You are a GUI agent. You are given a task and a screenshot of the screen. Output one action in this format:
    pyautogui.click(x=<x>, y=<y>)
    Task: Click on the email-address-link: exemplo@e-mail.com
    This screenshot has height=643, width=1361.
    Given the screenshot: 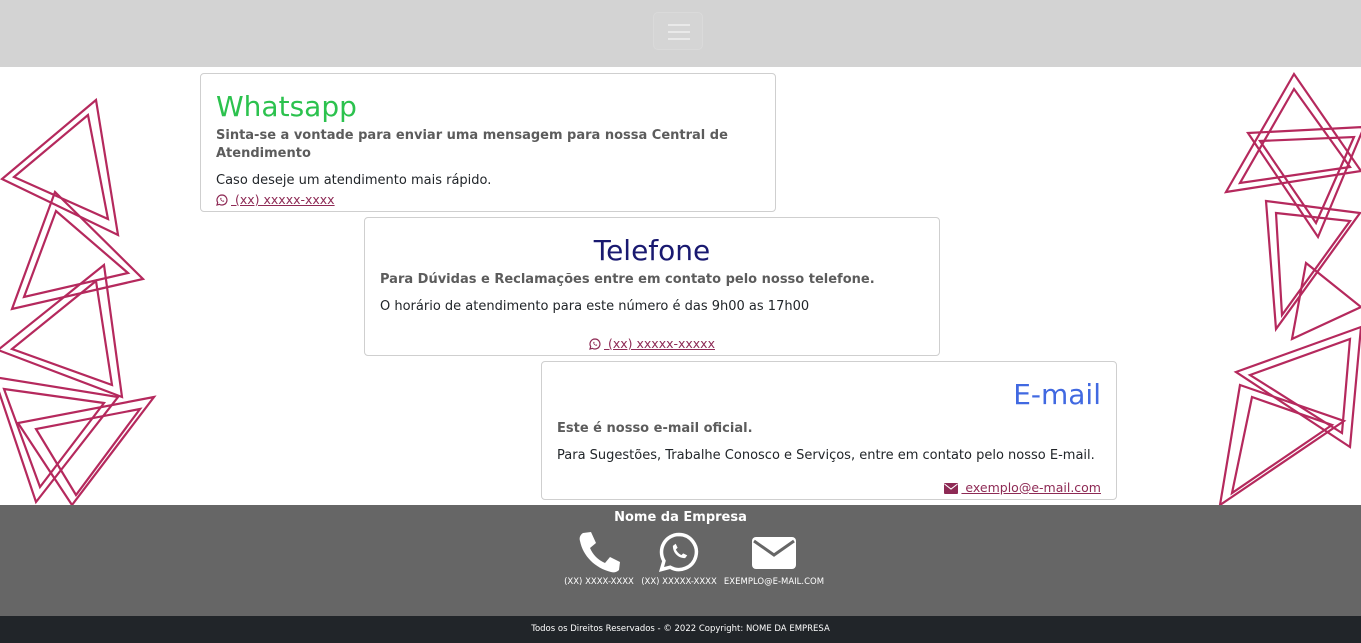 What is the action you would take?
    pyautogui.click(x=1022, y=487)
    